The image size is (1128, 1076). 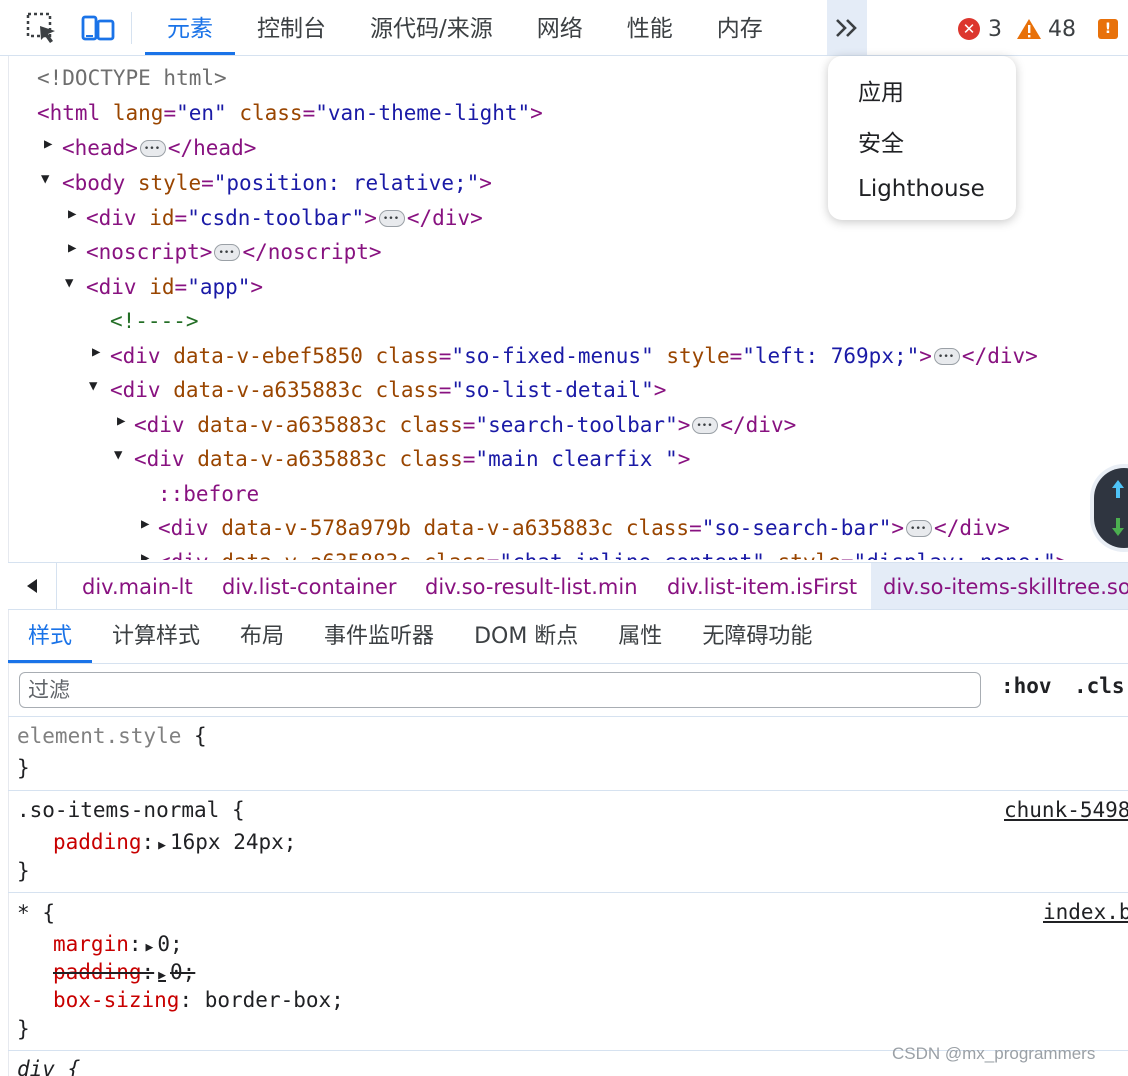 What do you see at coordinates (118, 810) in the screenshot?
I see `rule-selector: .so-items-normal` at bounding box center [118, 810].